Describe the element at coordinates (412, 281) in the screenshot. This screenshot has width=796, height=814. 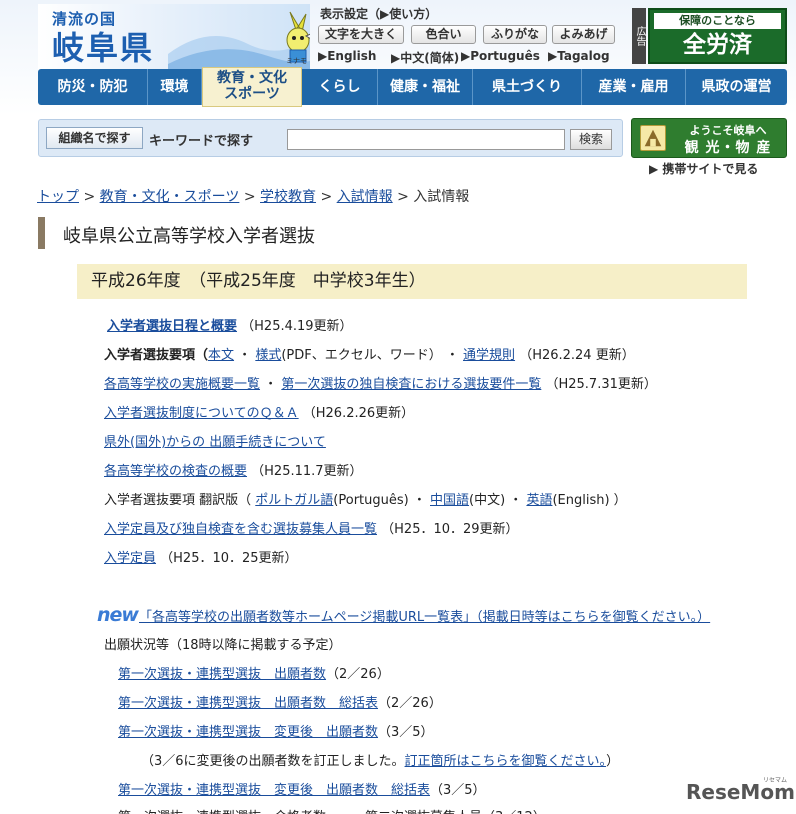
I see `section-title: 平成26年度 （平成25年度 中学校3年生）` at that location.